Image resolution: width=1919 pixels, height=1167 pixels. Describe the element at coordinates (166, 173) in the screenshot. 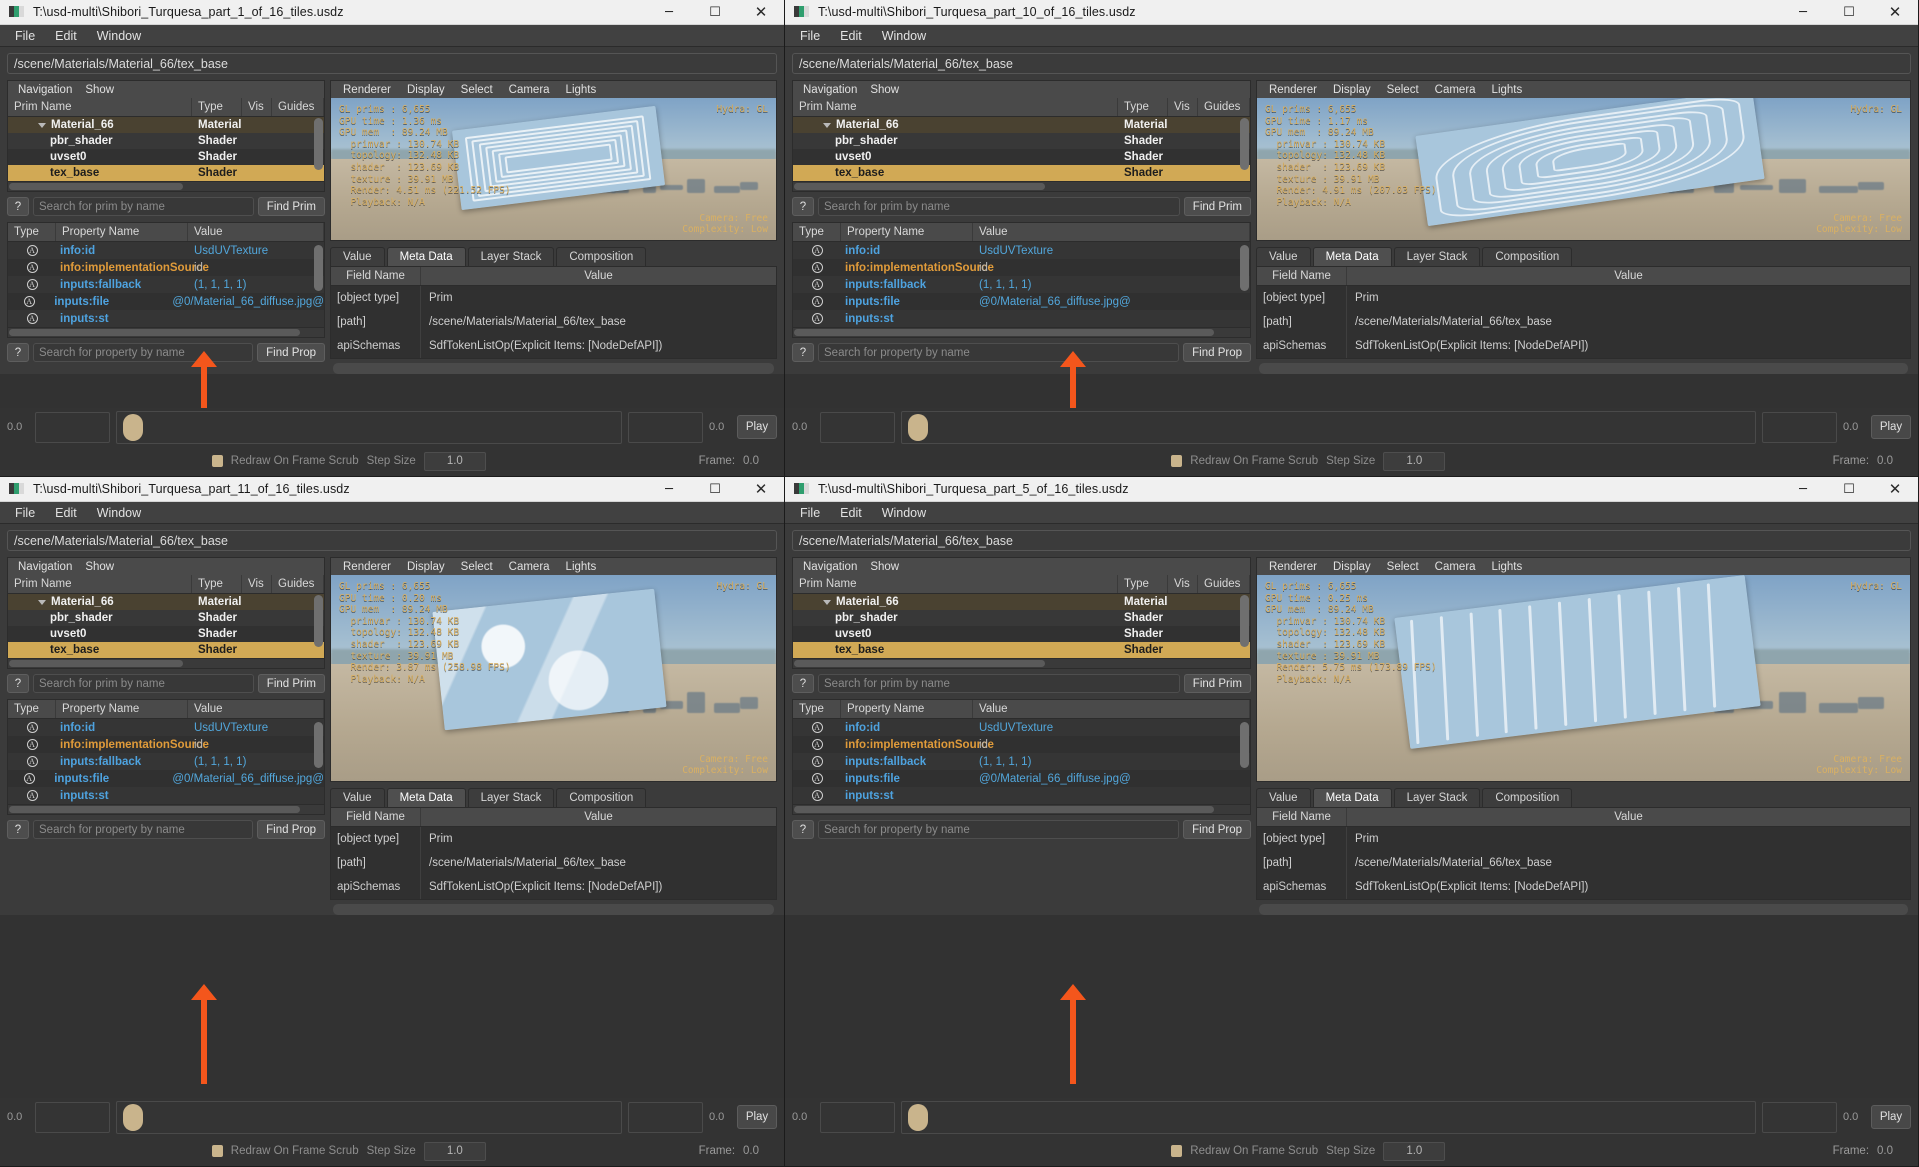

I see `prim-tree-row: tex_base Shader` at that location.